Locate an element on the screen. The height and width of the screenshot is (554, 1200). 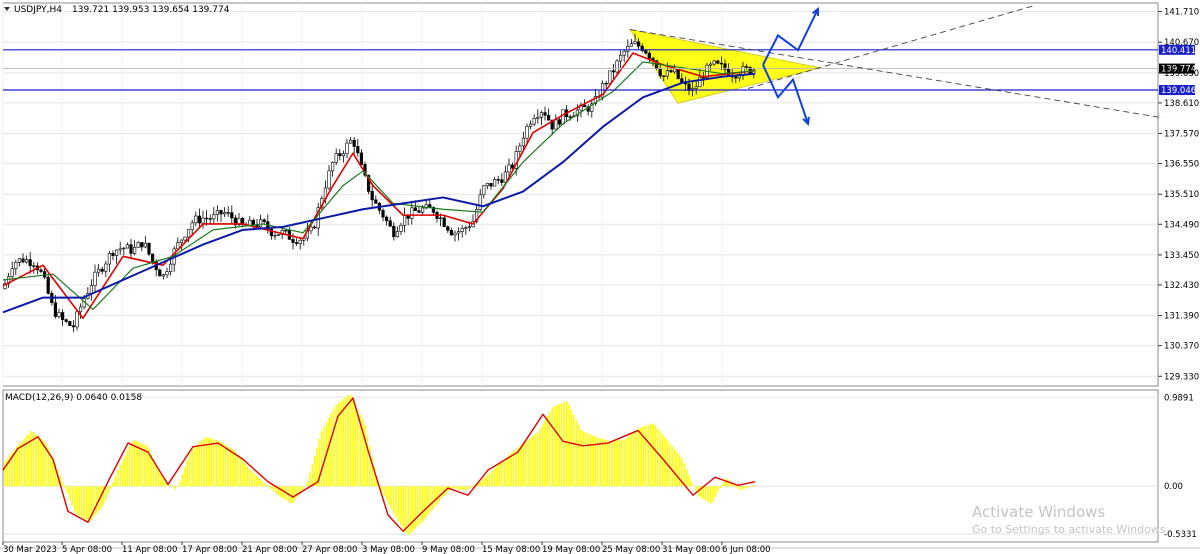
price-tick-label: 141.710 is located at coordinates (1181, 13).